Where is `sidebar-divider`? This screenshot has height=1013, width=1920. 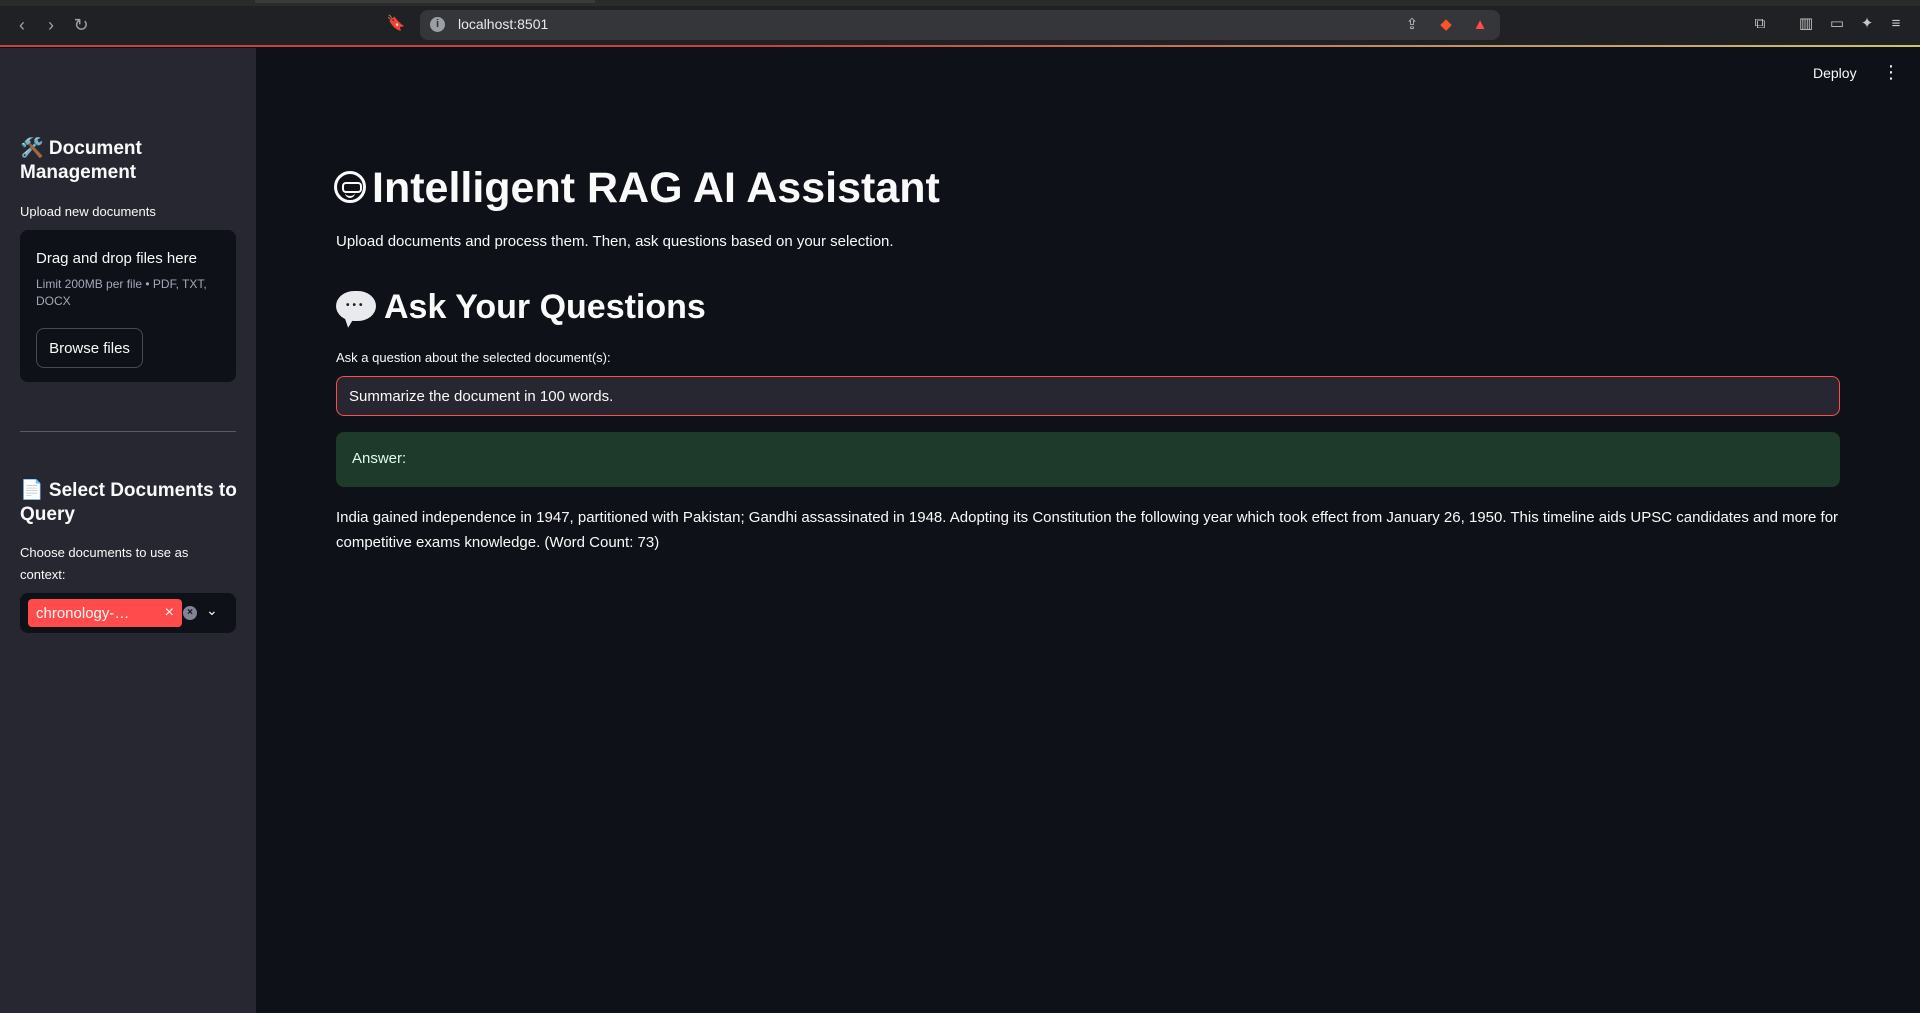
sidebar-divider is located at coordinates (128, 431).